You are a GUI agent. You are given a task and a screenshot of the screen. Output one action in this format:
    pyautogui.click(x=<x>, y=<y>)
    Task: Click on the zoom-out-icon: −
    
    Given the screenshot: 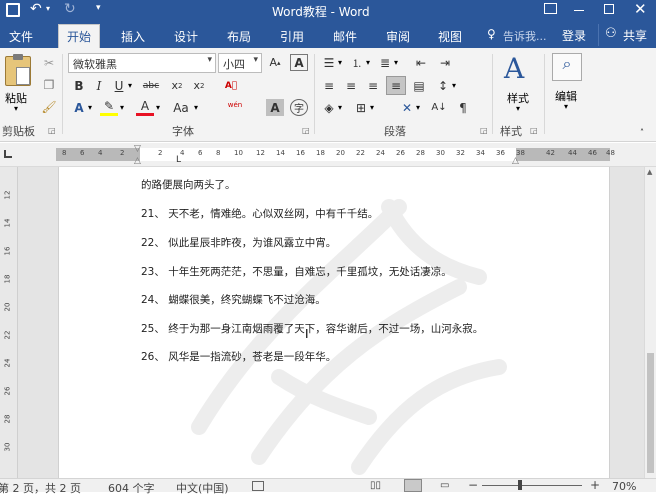 What is the action you would take?
    pyautogui.click(x=473, y=485)
    